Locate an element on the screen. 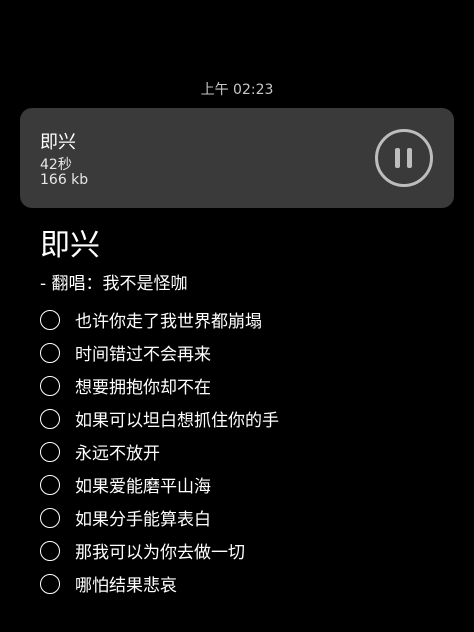  lyric-item: 那我可以为你去做一切 is located at coordinates (159, 550).